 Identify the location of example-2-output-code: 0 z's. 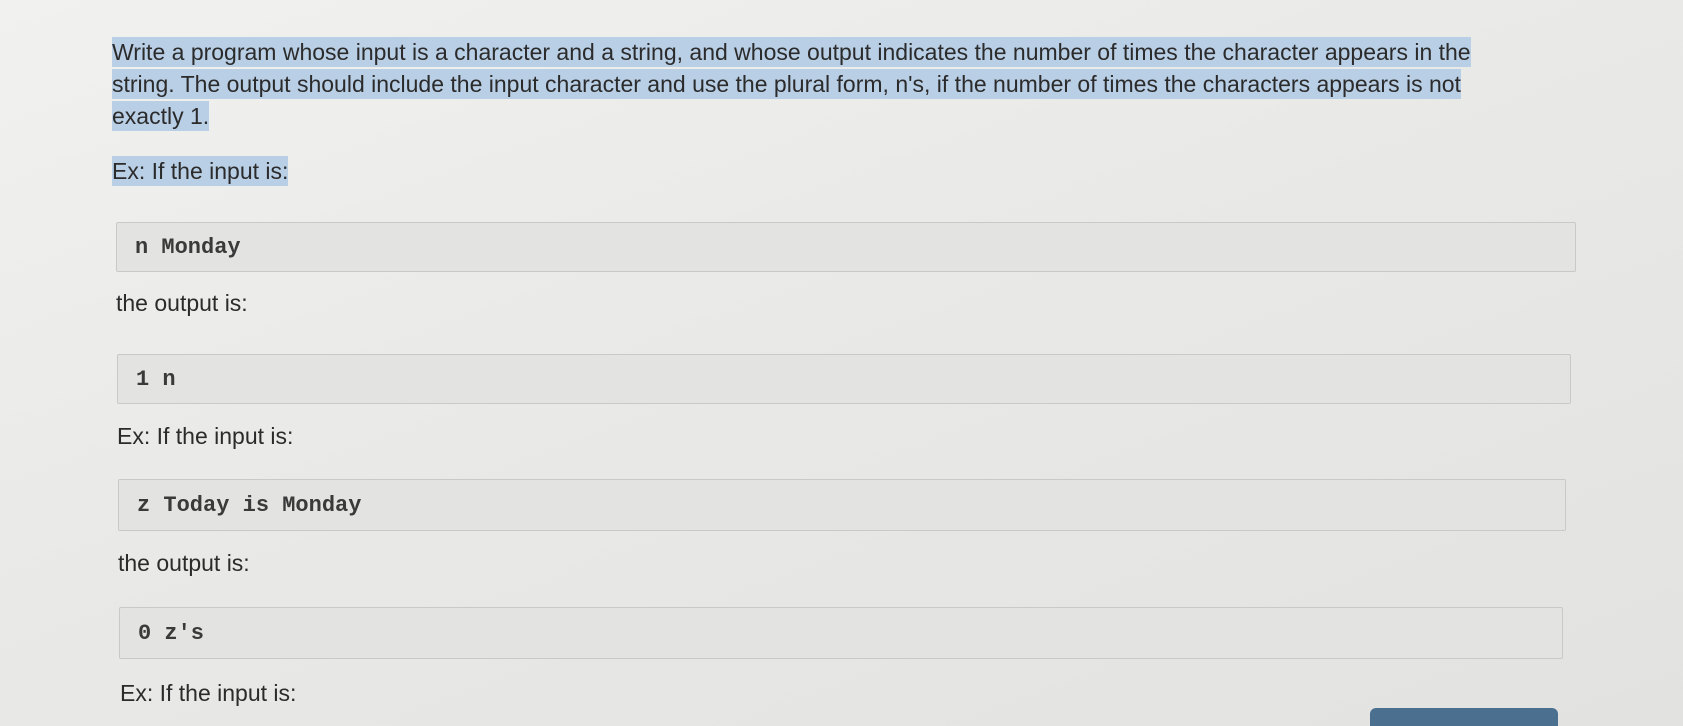
(841, 633).